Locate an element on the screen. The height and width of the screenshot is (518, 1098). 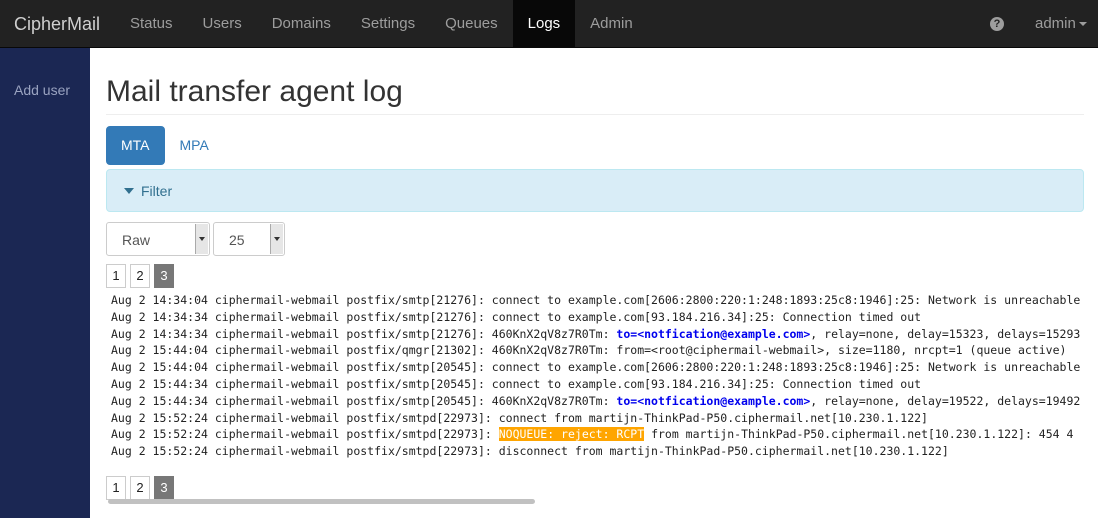
nav-domains: Domains is located at coordinates (301, 24).